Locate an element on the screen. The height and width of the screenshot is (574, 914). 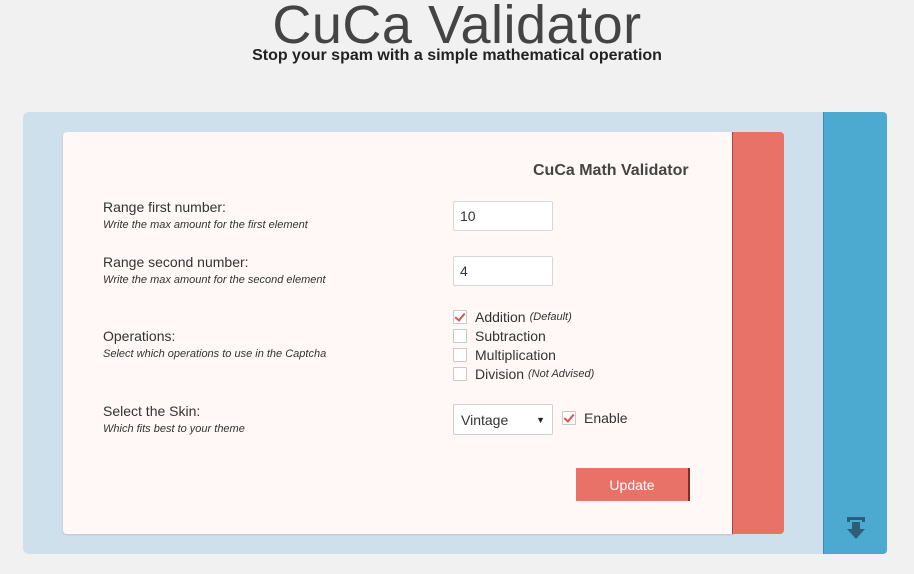
skin-label: Select the Skin: is located at coordinates (152, 411).